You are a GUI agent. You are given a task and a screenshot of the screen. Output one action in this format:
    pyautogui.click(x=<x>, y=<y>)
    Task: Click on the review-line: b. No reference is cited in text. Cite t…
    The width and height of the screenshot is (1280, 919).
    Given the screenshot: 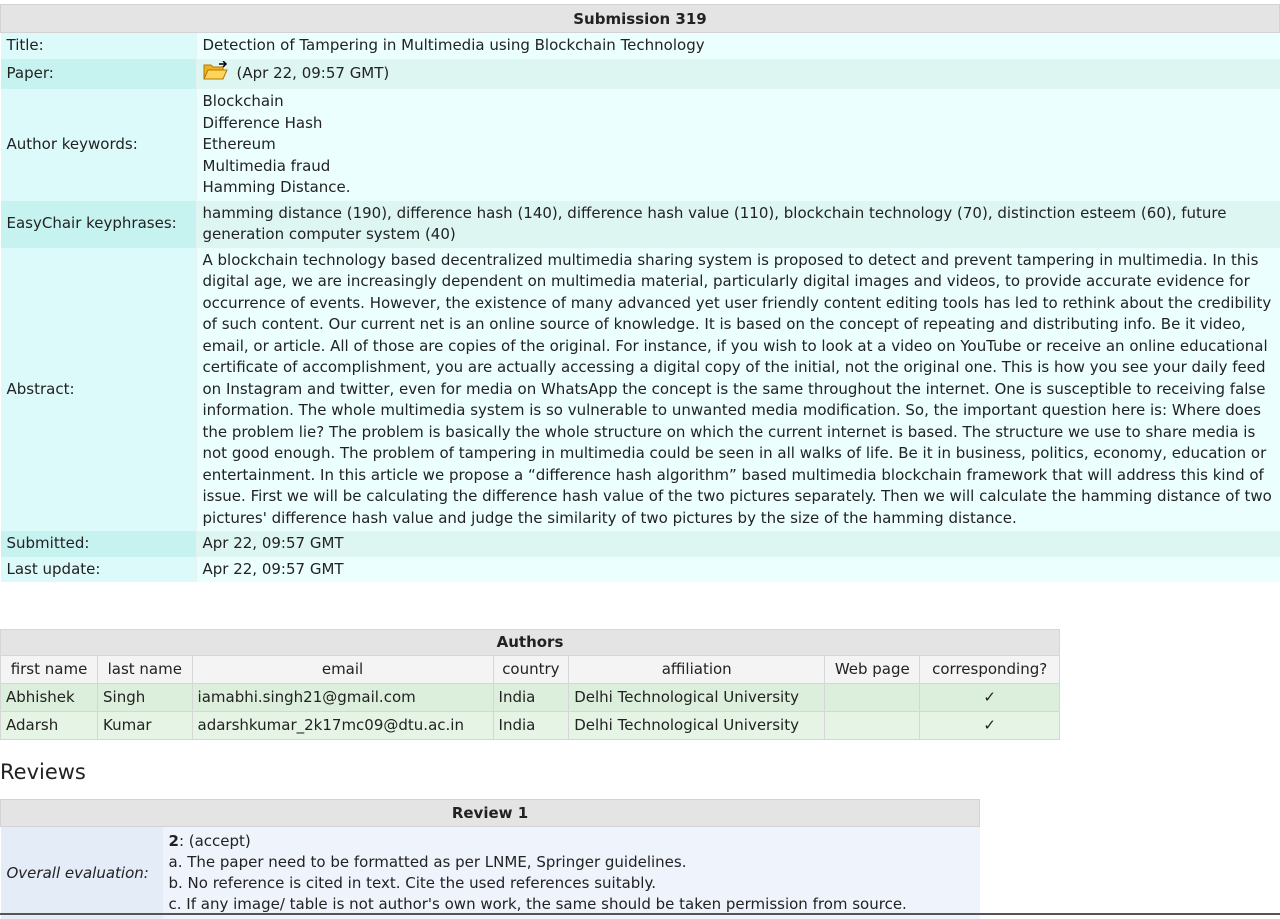 What is the action you would take?
    pyautogui.click(x=571, y=883)
    